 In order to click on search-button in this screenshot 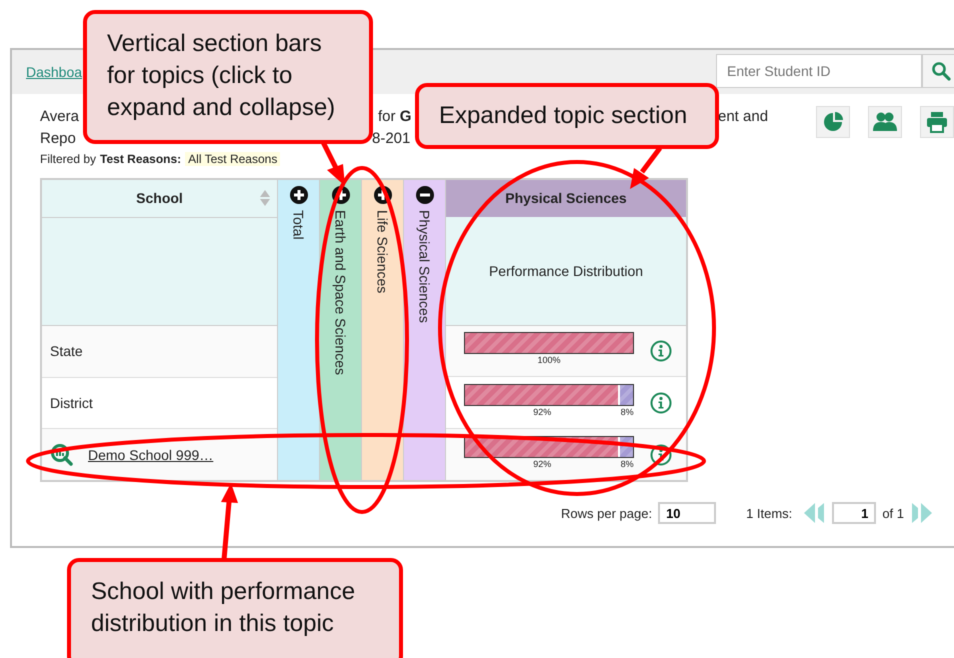, I will do `click(938, 71)`.